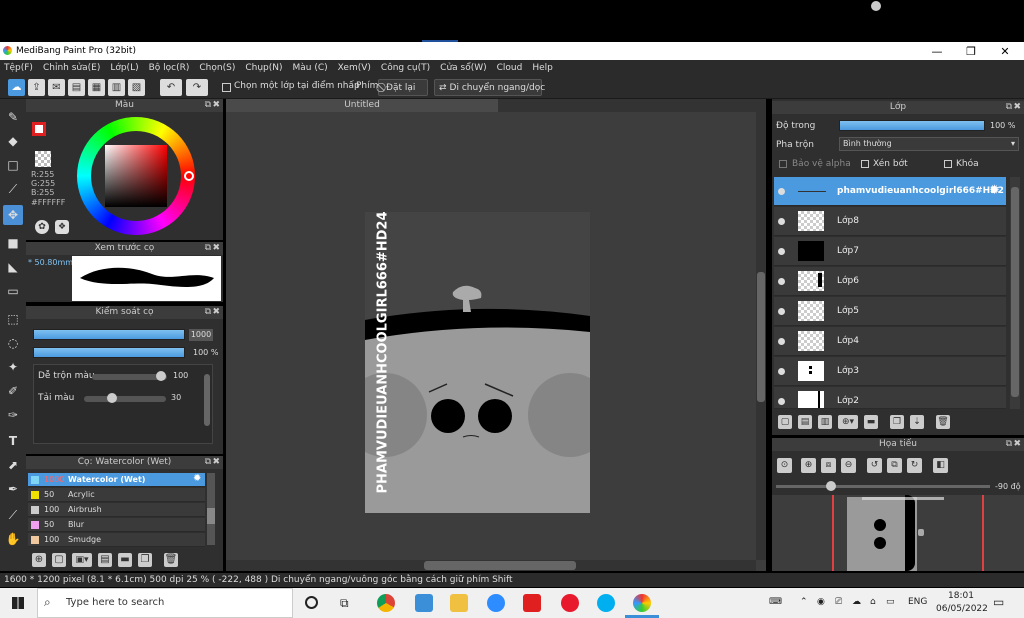  What do you see at coordinates (56, 87) in the screenshot?
I see `comment-icon: ✉` at bounding box center [56, 87].